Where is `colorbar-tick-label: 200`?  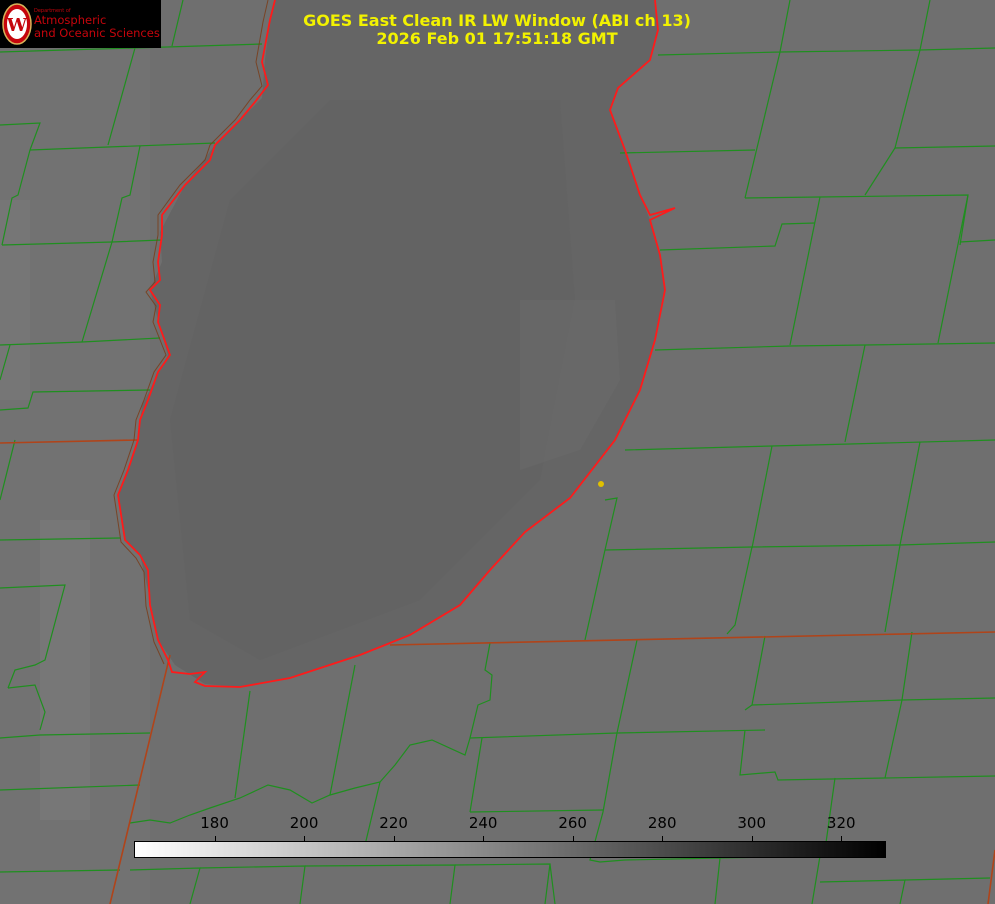
colorbar-tick-label: 200 is located at coordinates (304, 823).